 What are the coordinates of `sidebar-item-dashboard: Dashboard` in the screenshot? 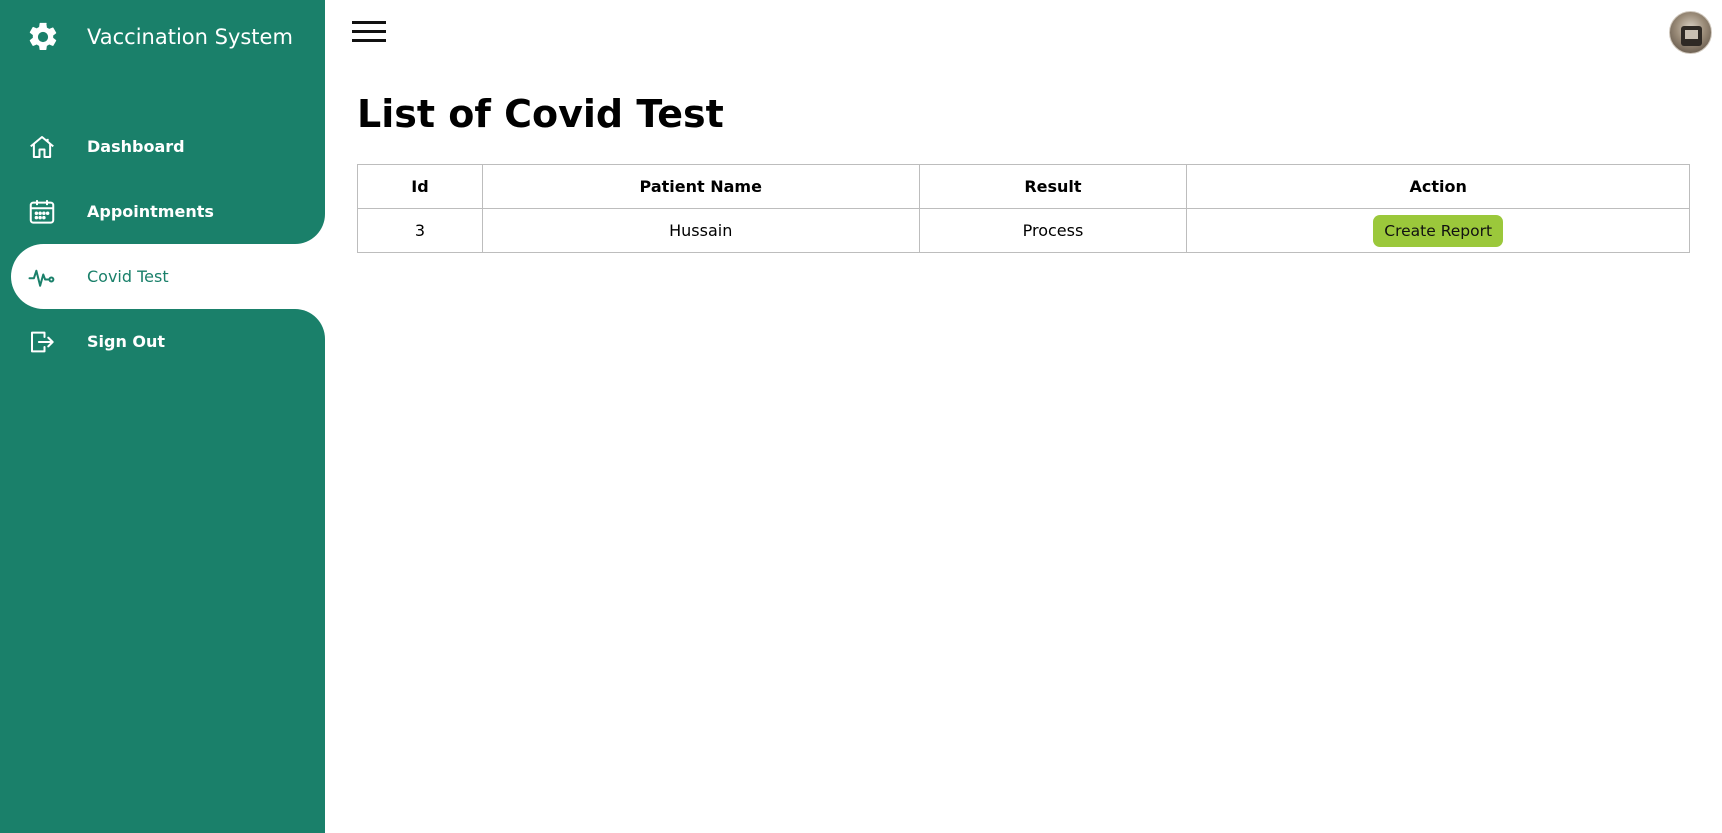 It's located at (162, 146).